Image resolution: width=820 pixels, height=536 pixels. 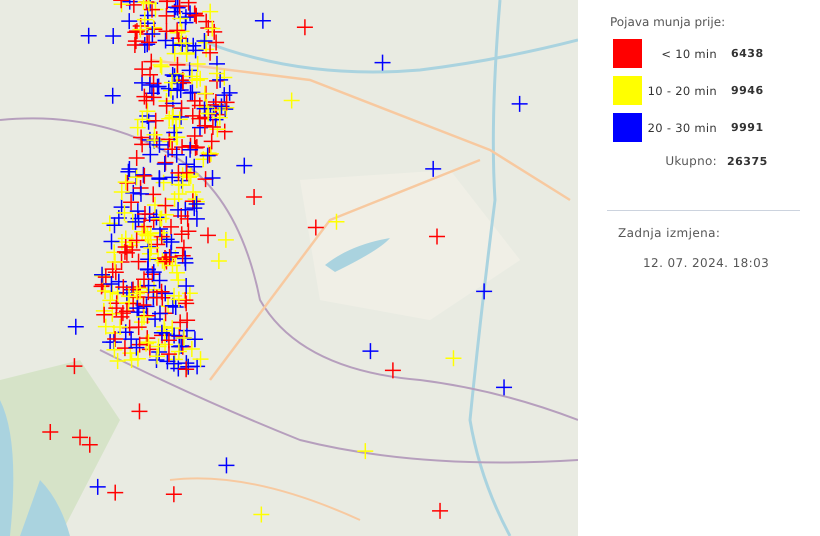 I want to click on legend-label: 10 - 20 min, so click(x=681, y=91).